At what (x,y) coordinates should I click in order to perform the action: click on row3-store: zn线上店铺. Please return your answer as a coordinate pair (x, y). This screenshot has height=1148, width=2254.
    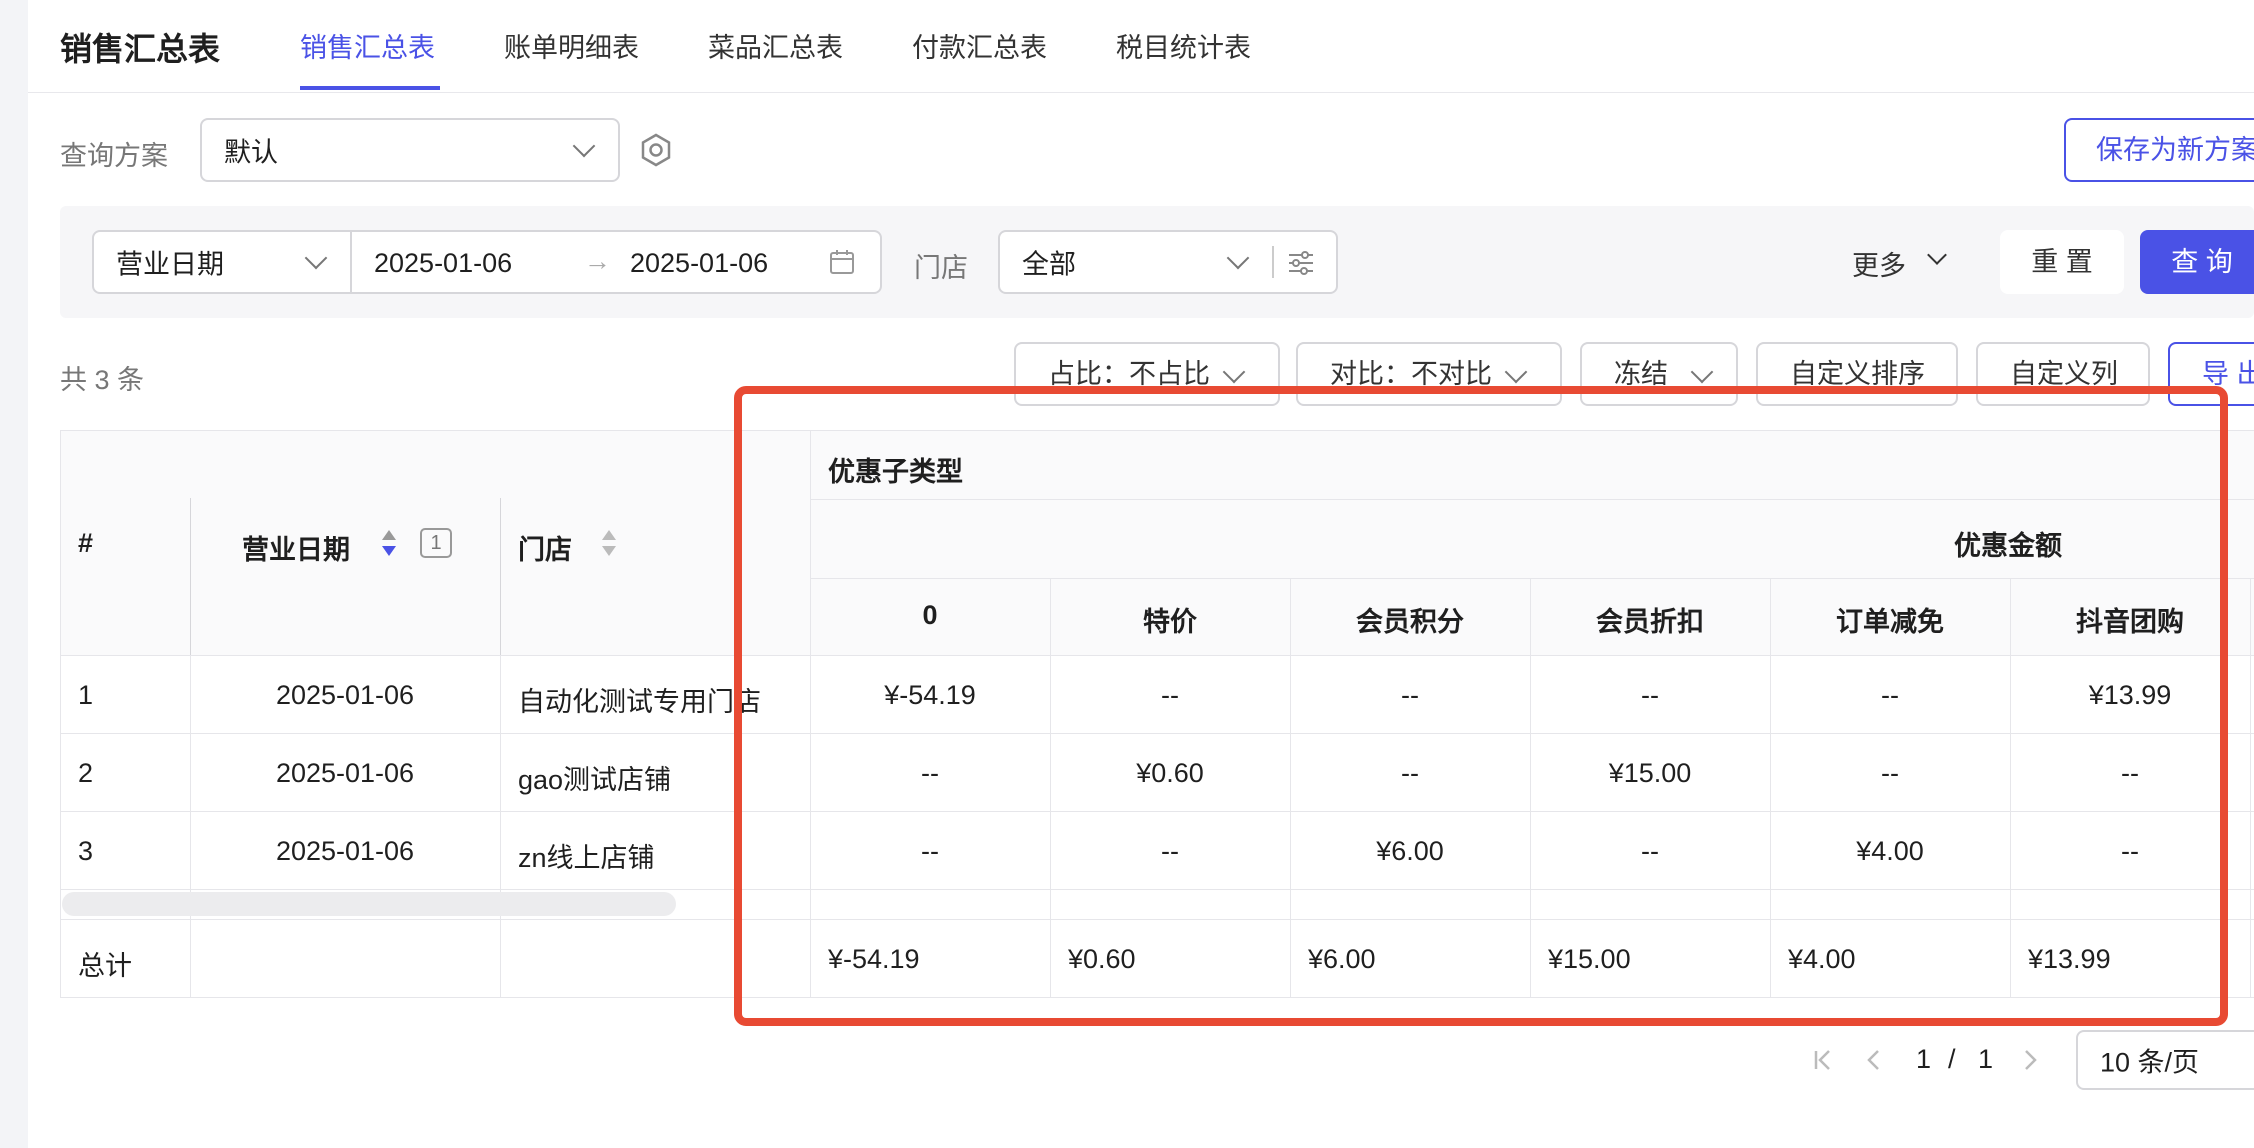
    Looking at the image, I should click on (586, 858).